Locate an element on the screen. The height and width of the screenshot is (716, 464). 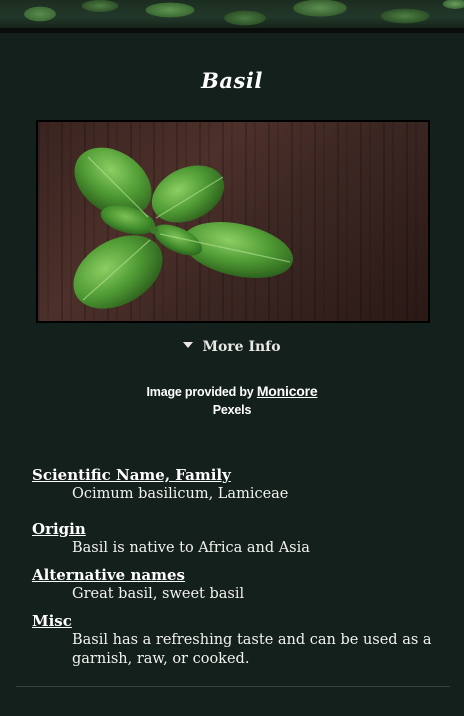
section-heading: Origin is located at coordinates (59, 529).